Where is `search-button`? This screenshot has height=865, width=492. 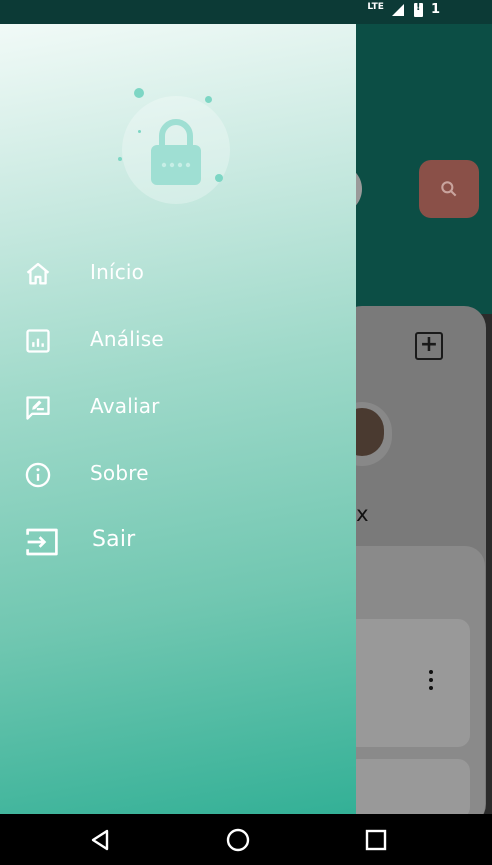
search-button is located at coordinates (449, 189).